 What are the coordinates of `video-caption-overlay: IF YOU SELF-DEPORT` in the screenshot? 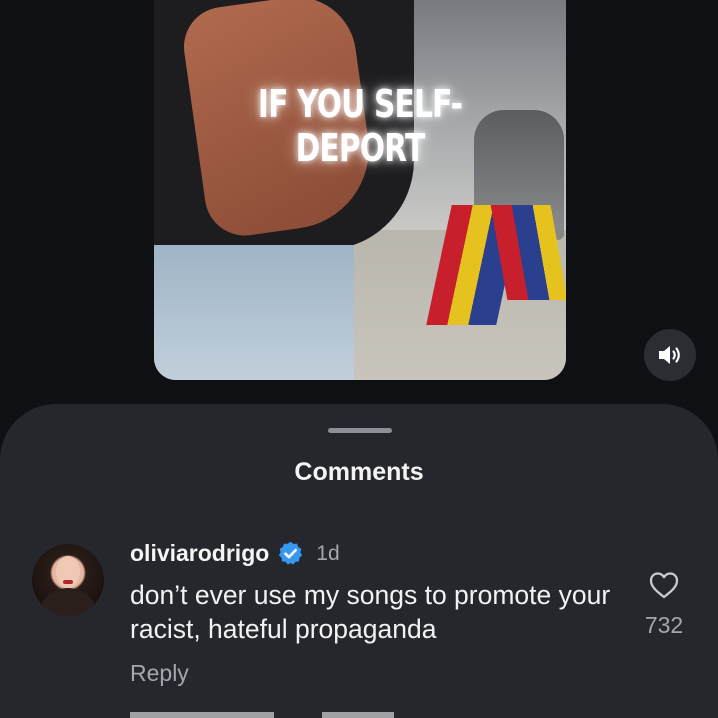 It's located at (360, 126).